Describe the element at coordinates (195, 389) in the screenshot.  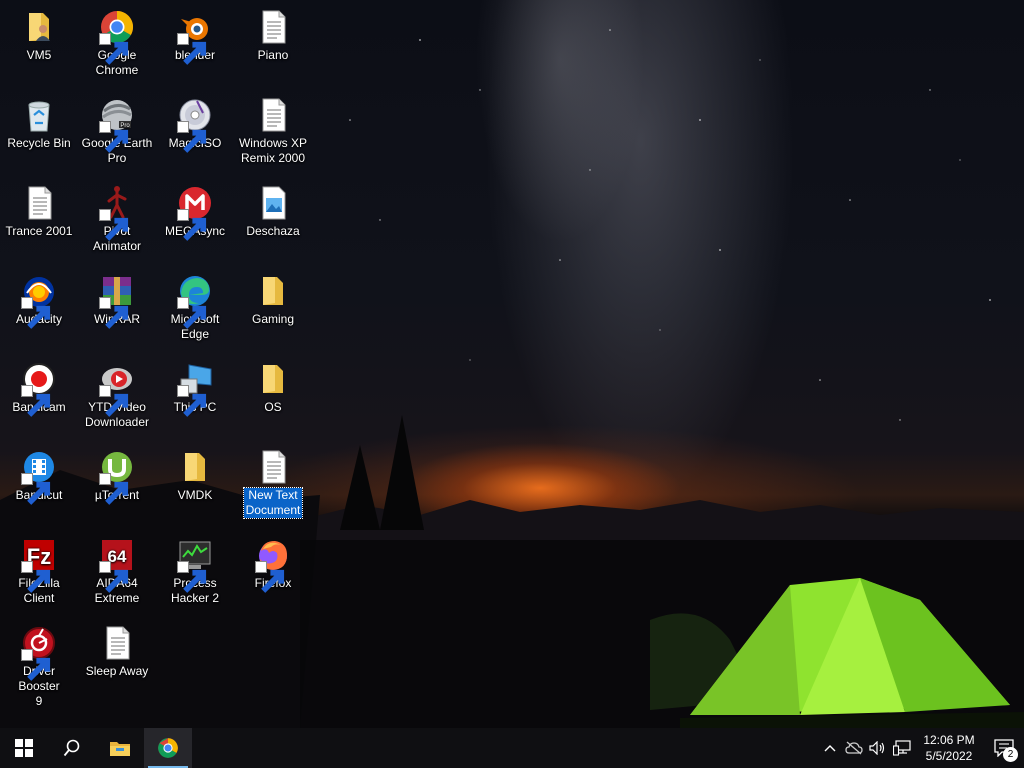
I see `thispc-icon` at that location.